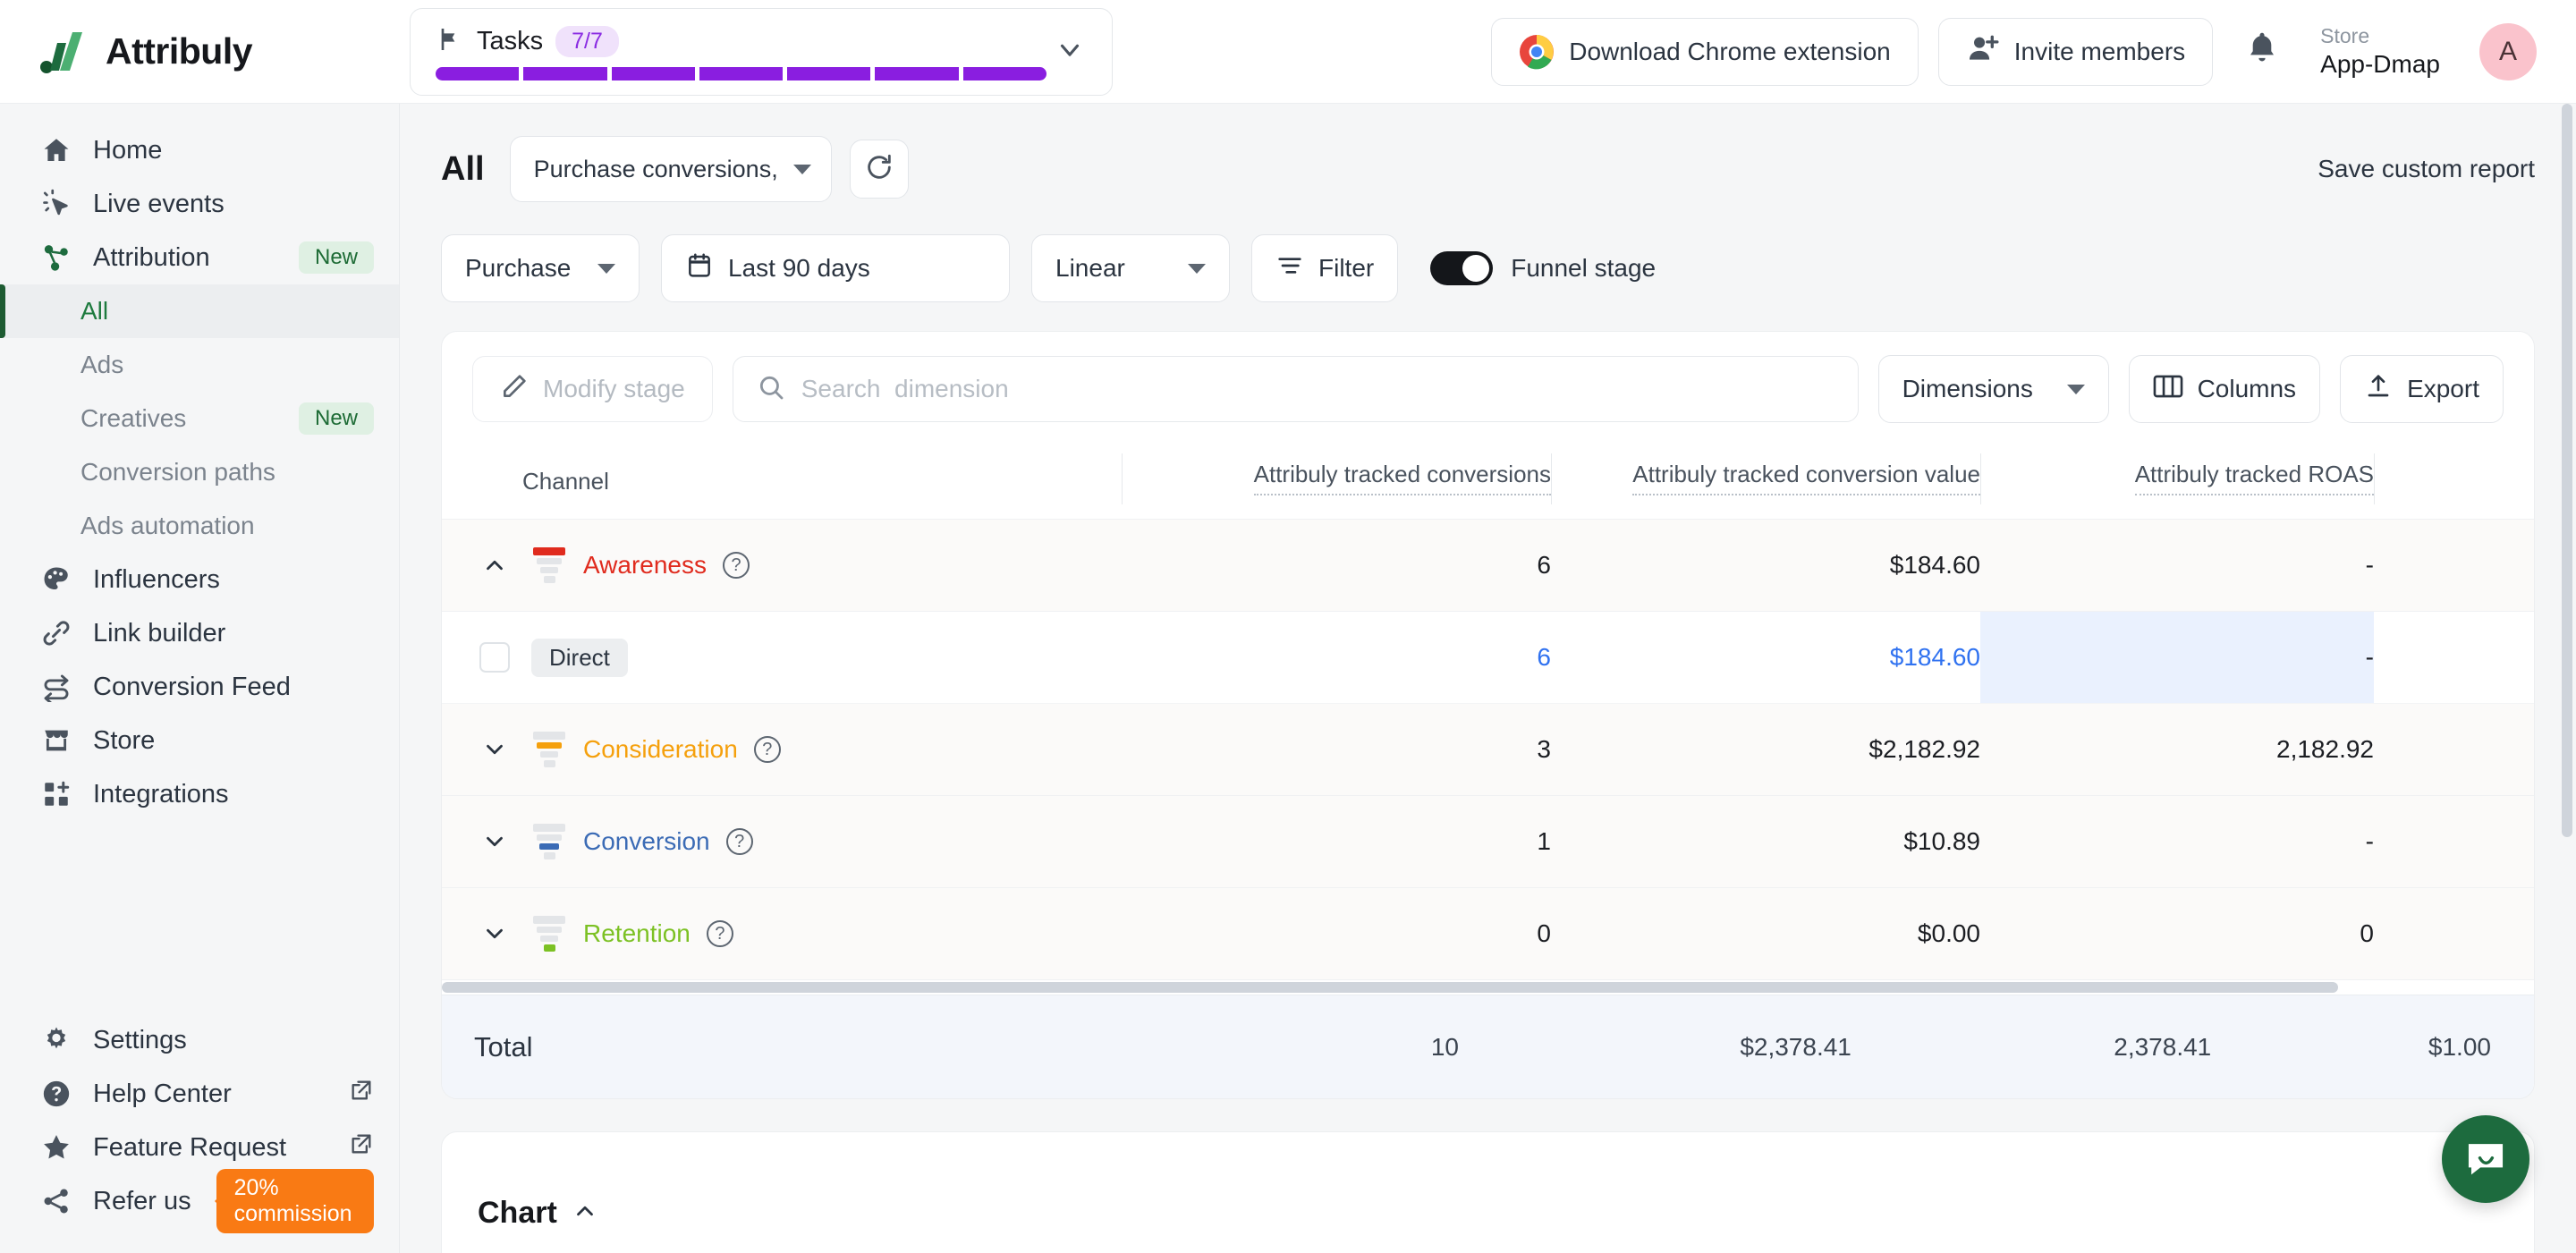  What do you see at coordinates (517, 1212) in the screenshot?
I see `chart-title: Chart` at bounding box center [517, 1212].